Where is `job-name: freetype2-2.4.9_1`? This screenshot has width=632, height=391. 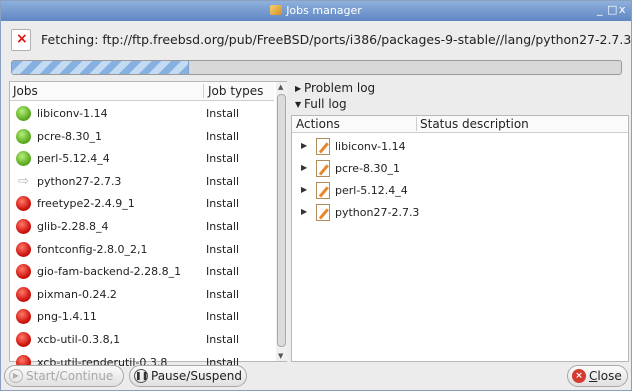 job-name: freetype2-2.4.9_1 is located at coordinates (86, 204).